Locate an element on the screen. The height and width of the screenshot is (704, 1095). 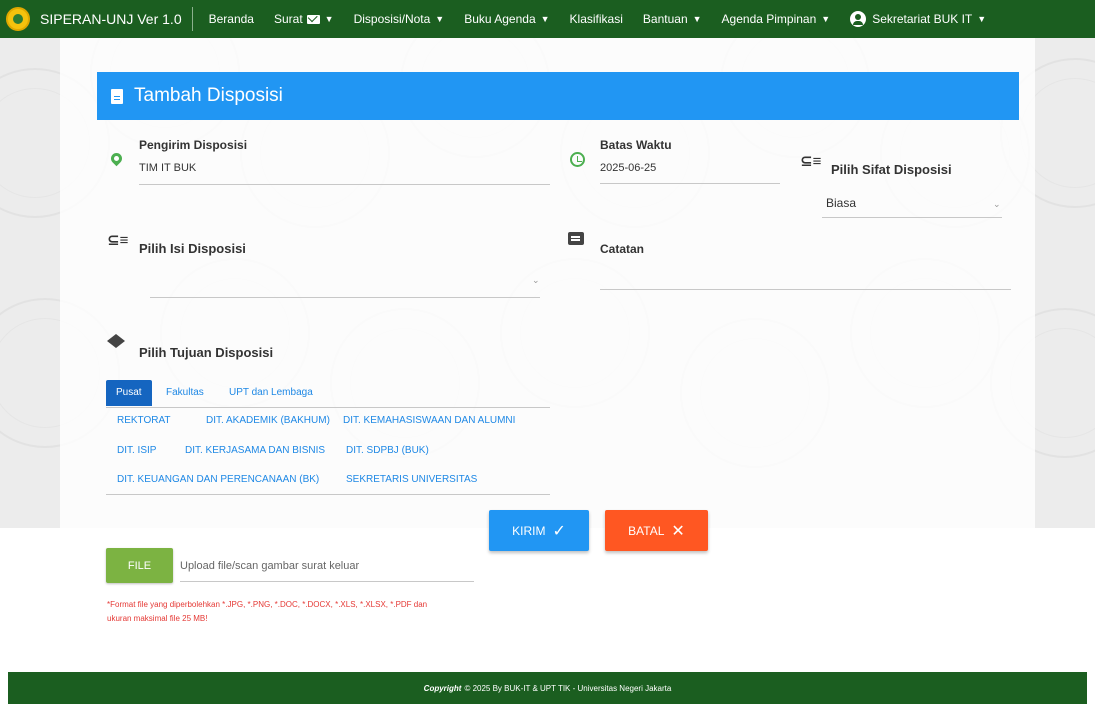
nav-bantuan: Bantuan ▼ is located at coordinates (672, 19).